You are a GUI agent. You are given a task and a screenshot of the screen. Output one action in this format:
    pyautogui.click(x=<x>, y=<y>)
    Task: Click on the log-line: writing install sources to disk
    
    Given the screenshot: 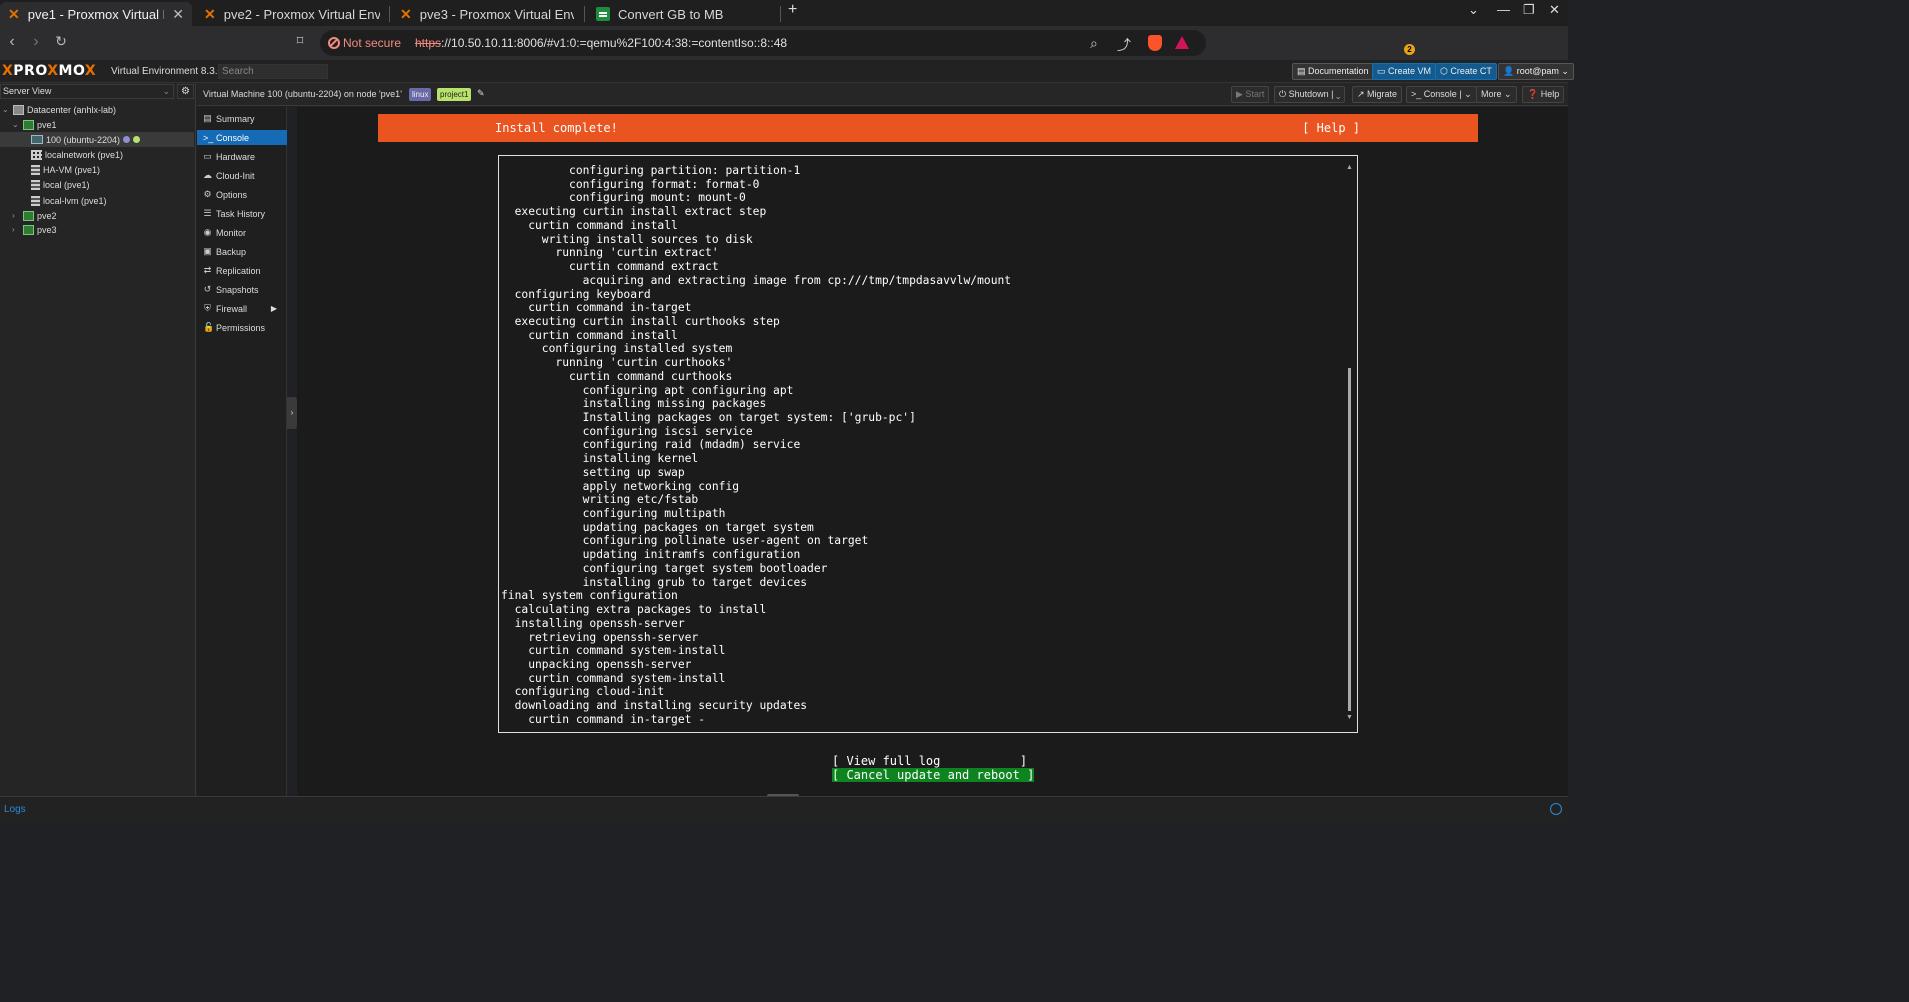 What is the action you would take?
    pyautogui.click(x=627, y=239)
    